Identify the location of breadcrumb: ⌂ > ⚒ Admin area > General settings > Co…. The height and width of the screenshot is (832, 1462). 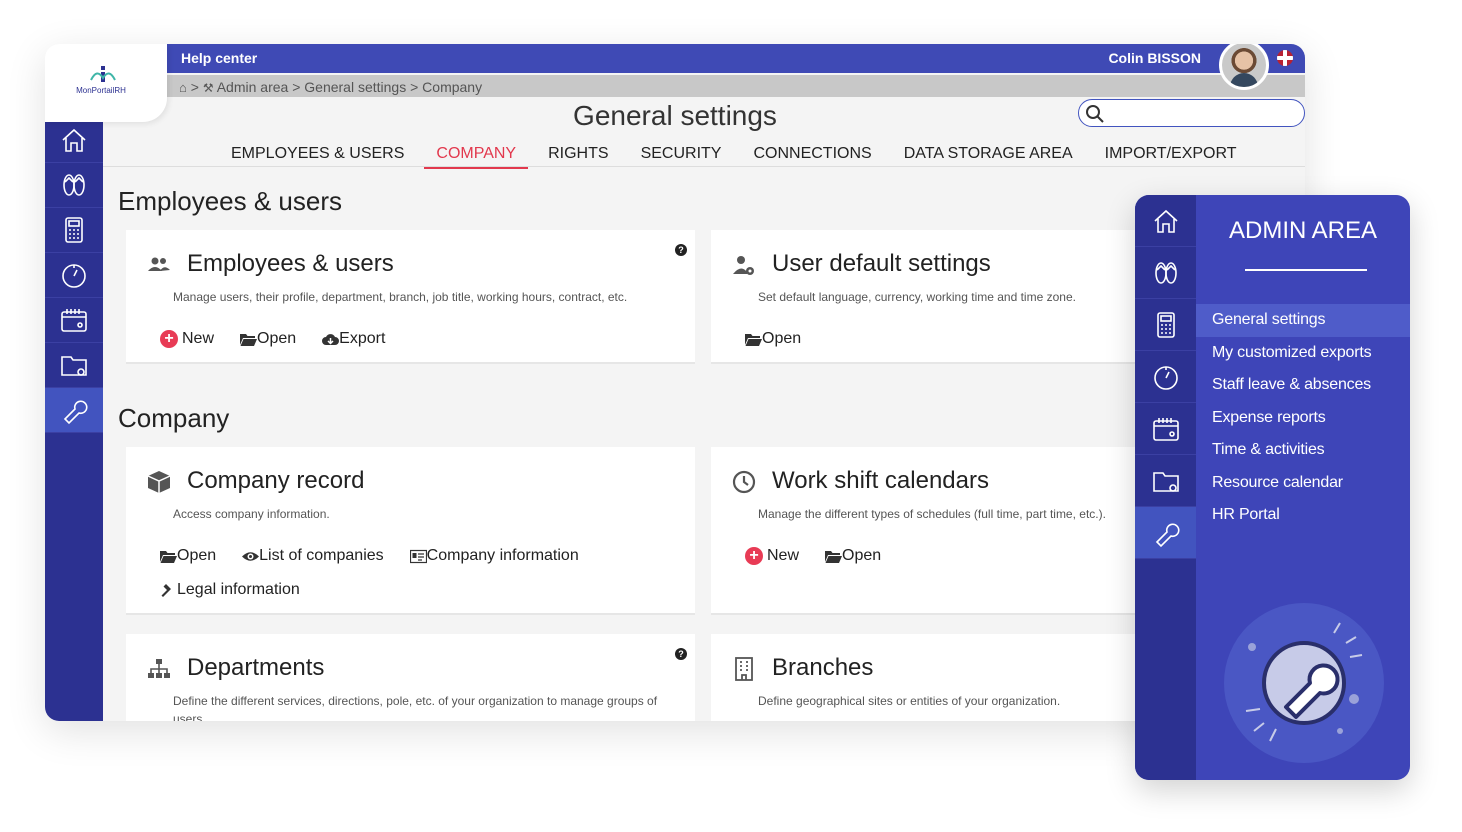
(736, 86).